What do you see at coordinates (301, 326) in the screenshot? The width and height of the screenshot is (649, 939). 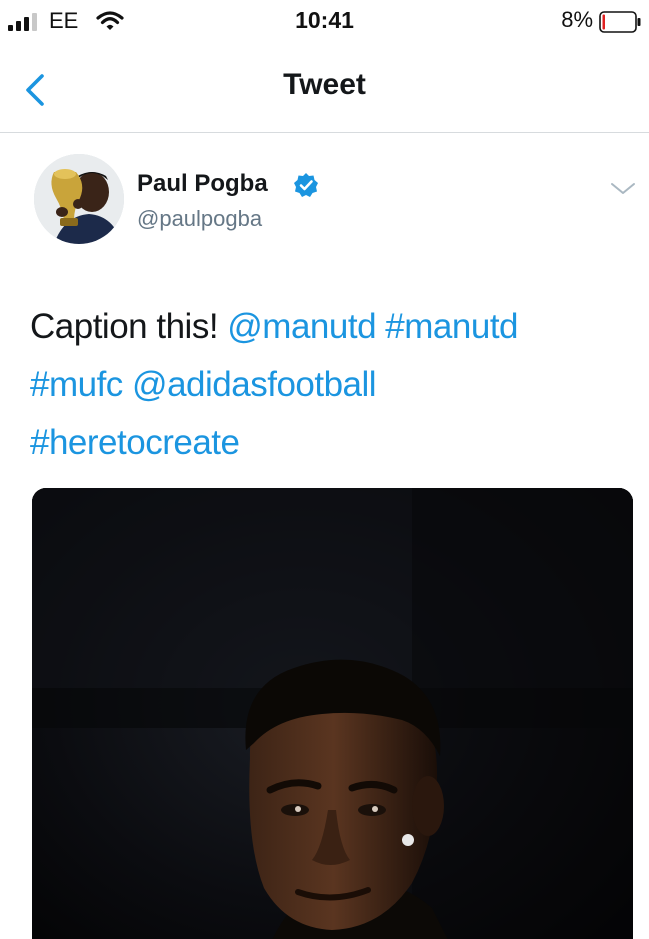 I see `mention-link: @manutd` at bounding box center [301, 326].